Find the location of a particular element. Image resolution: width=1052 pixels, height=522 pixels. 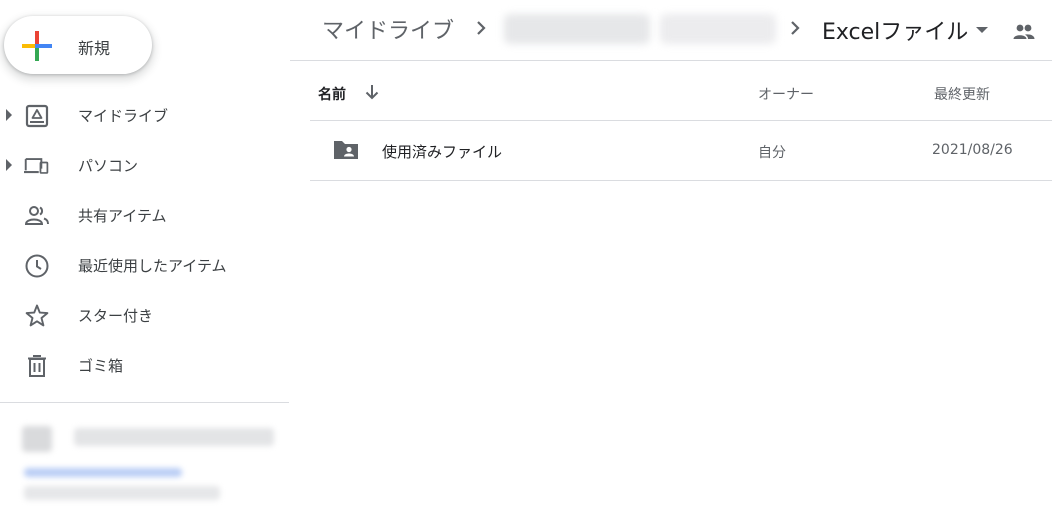

file-owner: 自分 is located at coordinates (772, 153).